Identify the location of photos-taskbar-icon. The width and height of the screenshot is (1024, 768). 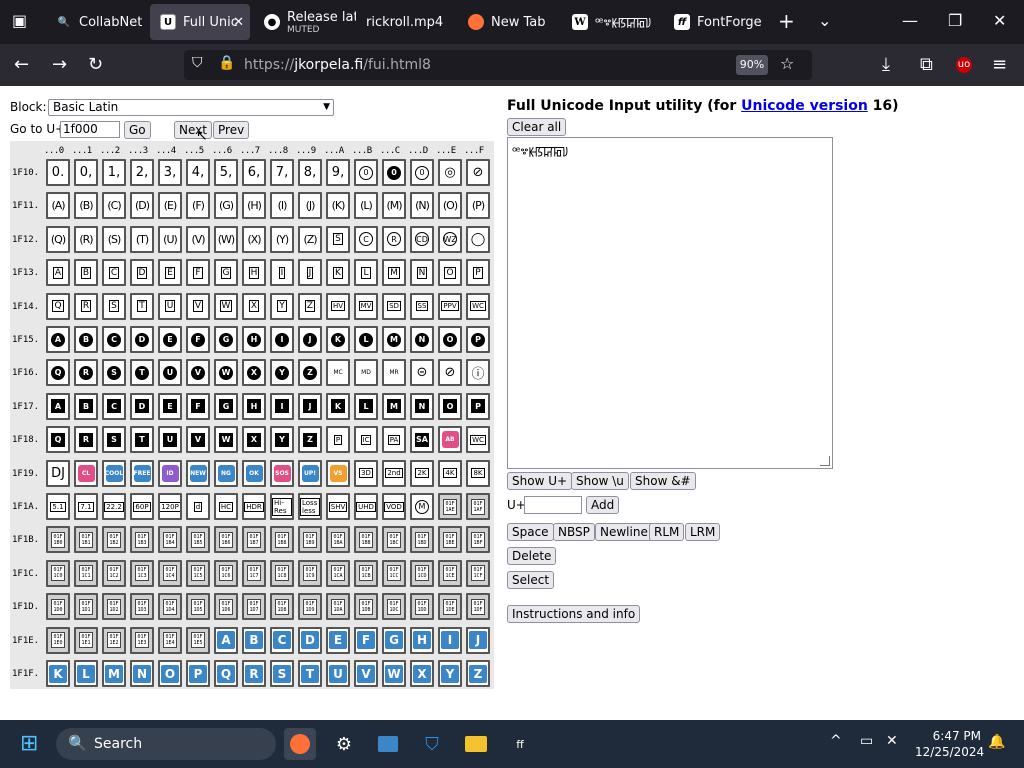
(388, 744).